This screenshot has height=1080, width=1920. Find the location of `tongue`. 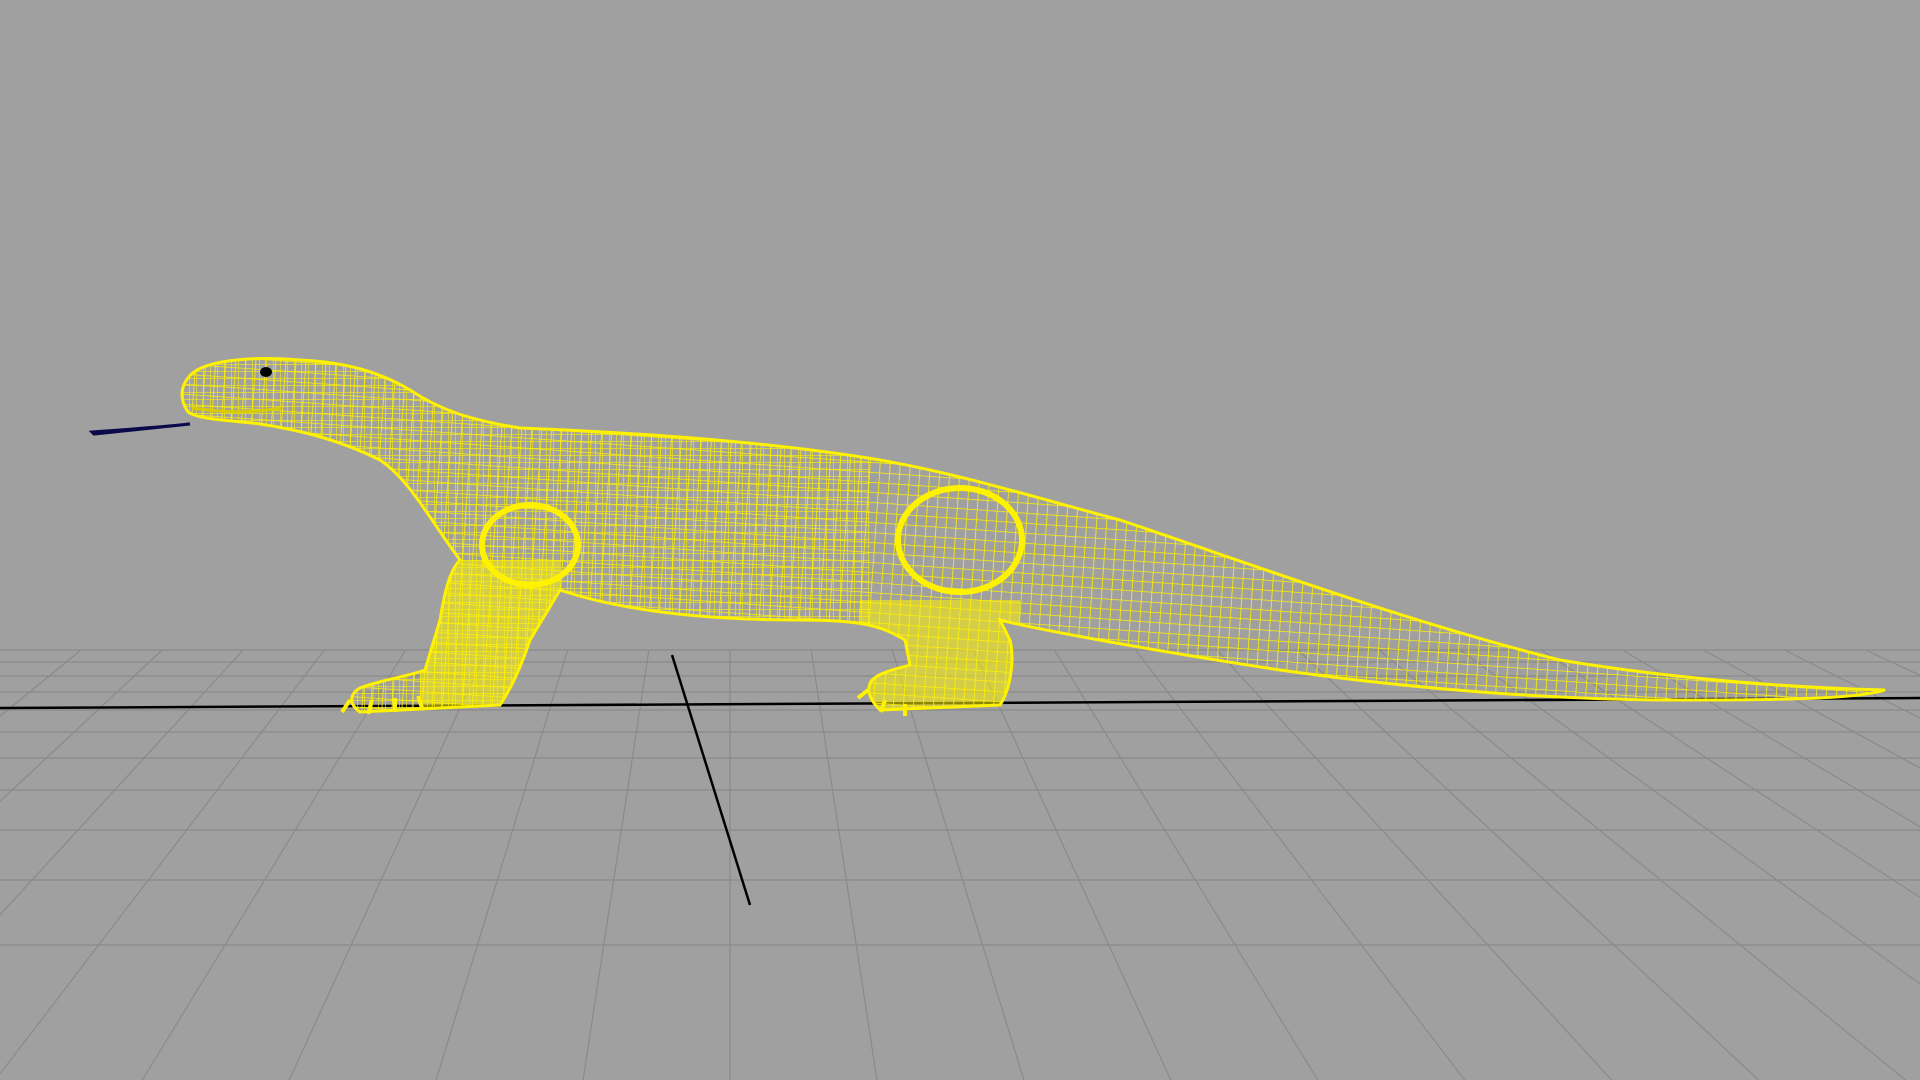

tongue is located at coordinates (139, 429).